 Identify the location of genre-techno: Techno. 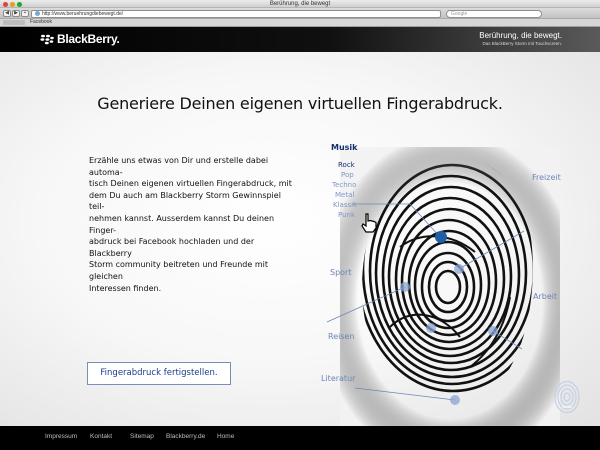
(344, 185).